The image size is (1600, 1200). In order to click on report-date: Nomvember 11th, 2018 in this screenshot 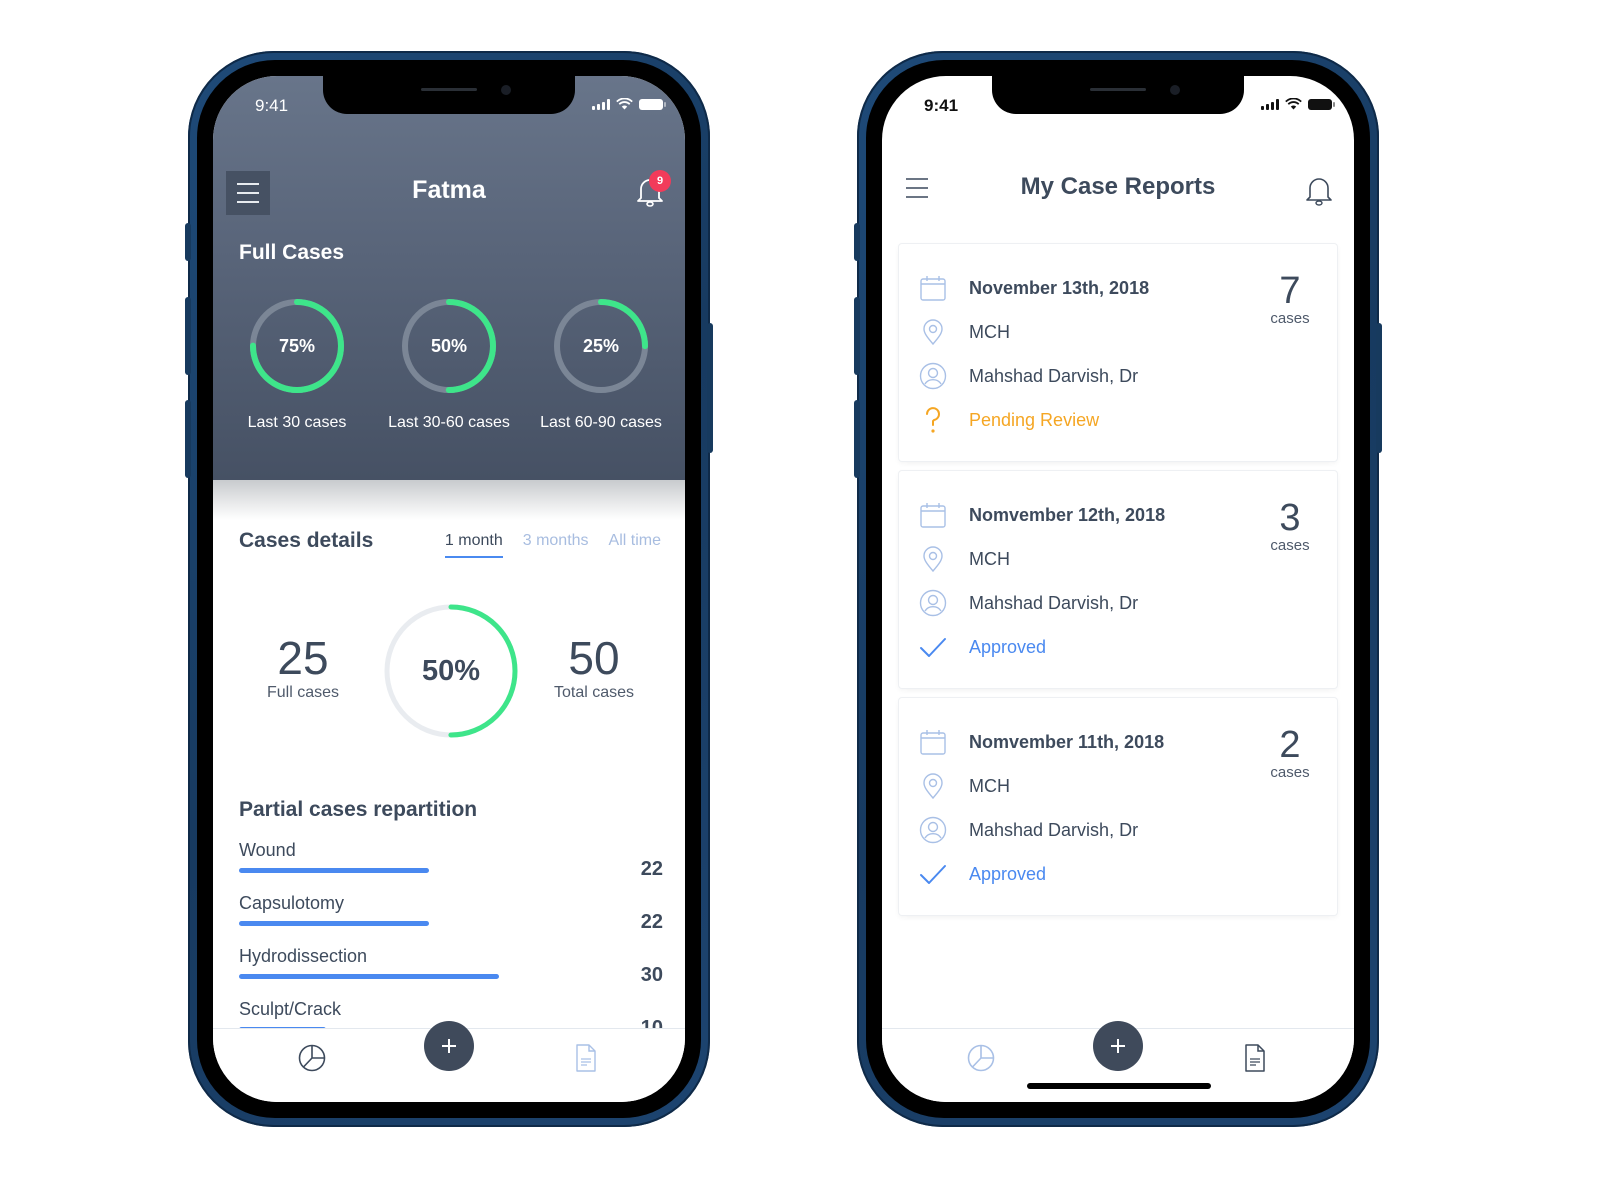, I will do `click(1067, 741)`.